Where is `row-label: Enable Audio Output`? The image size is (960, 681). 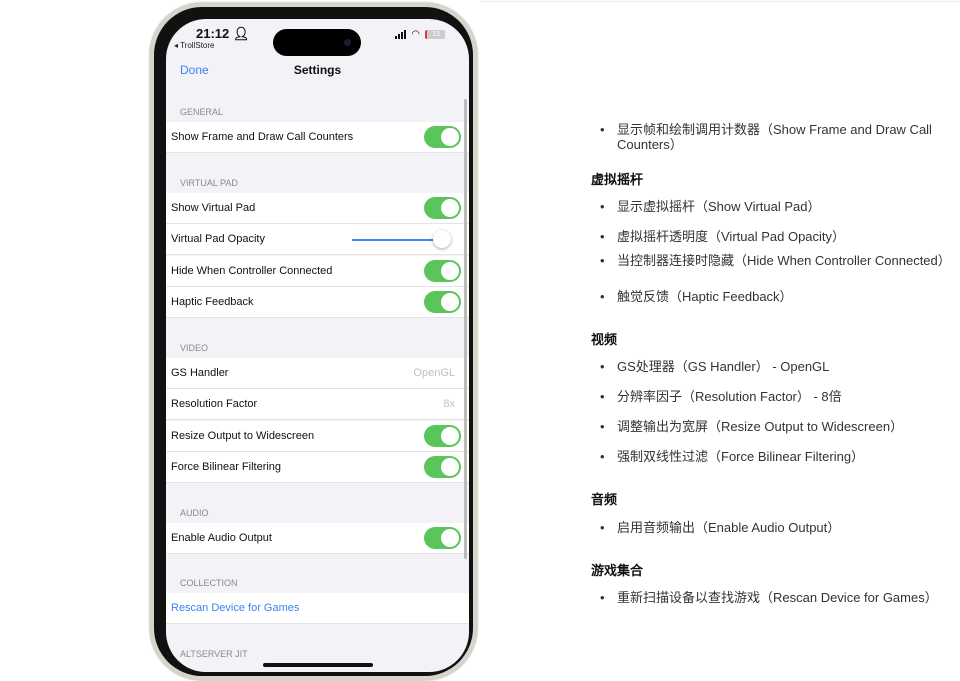
row-label: Enable Audio Output is located at coordinates (221, 538).